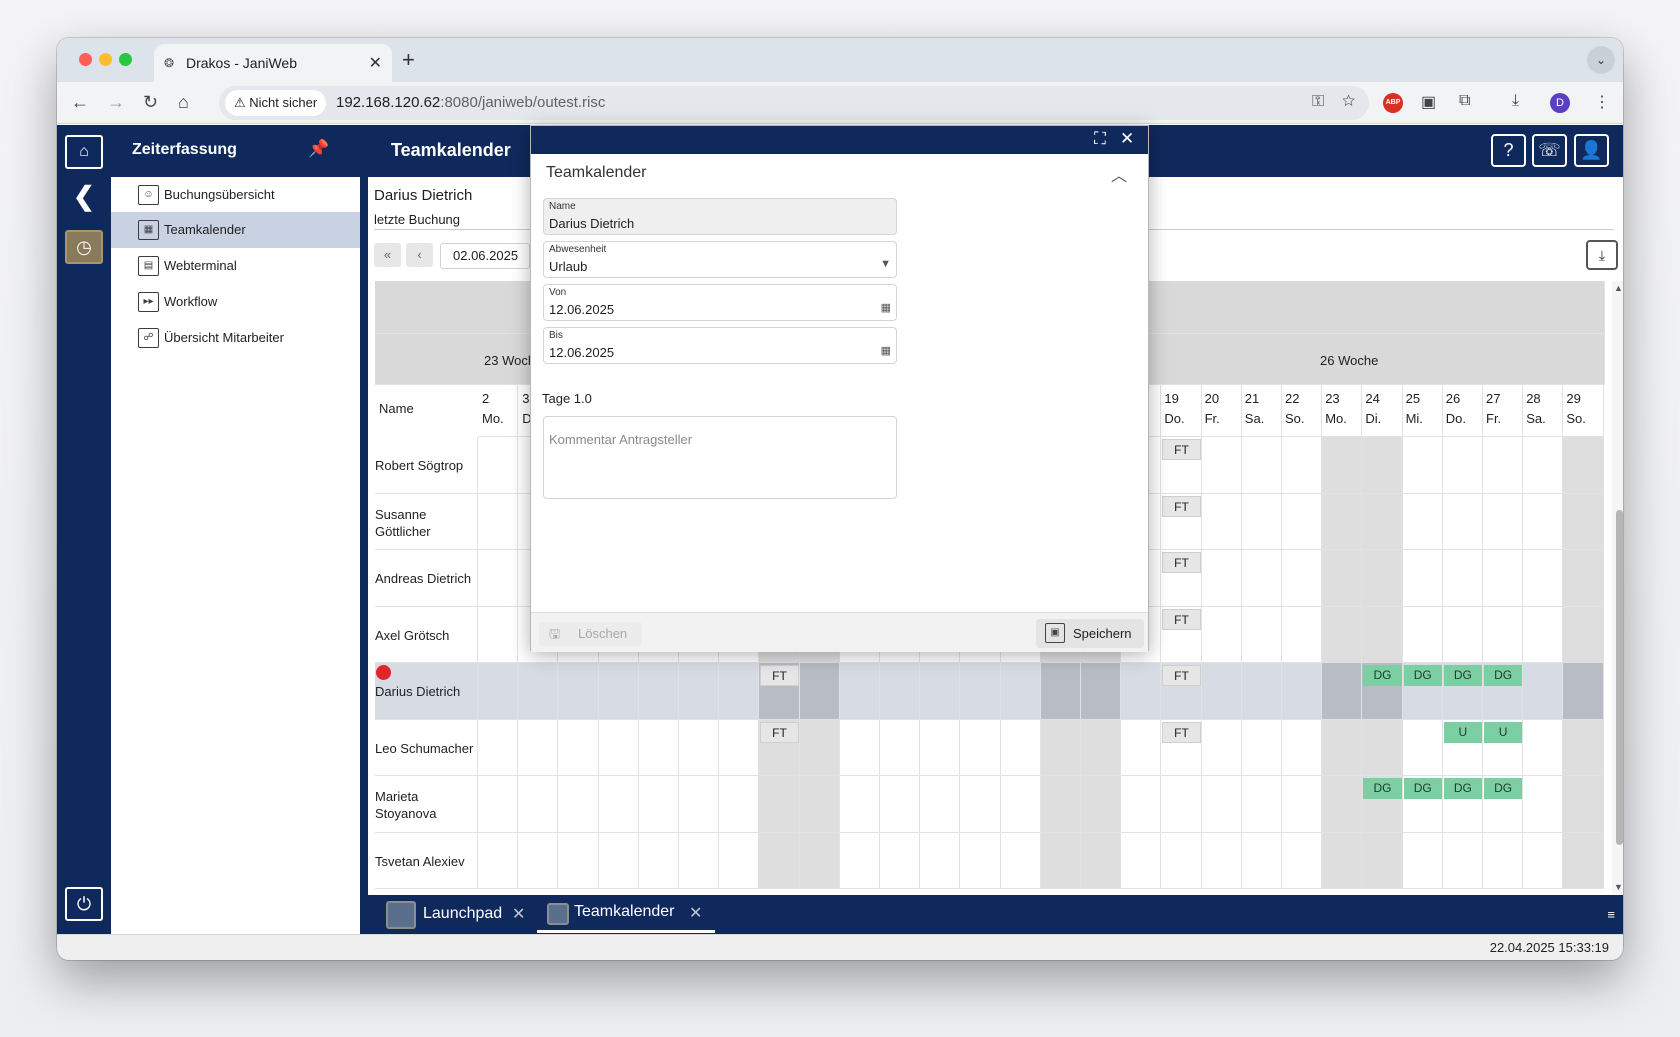 The height and width of the screenshot is (1037, 1680). Describe the element at coordinates (235, 338) in the screenshot. I see `sidebar-item-uebersicht-mitarbeiter: ☍ Übersicht Mitarbeiter` at that location.